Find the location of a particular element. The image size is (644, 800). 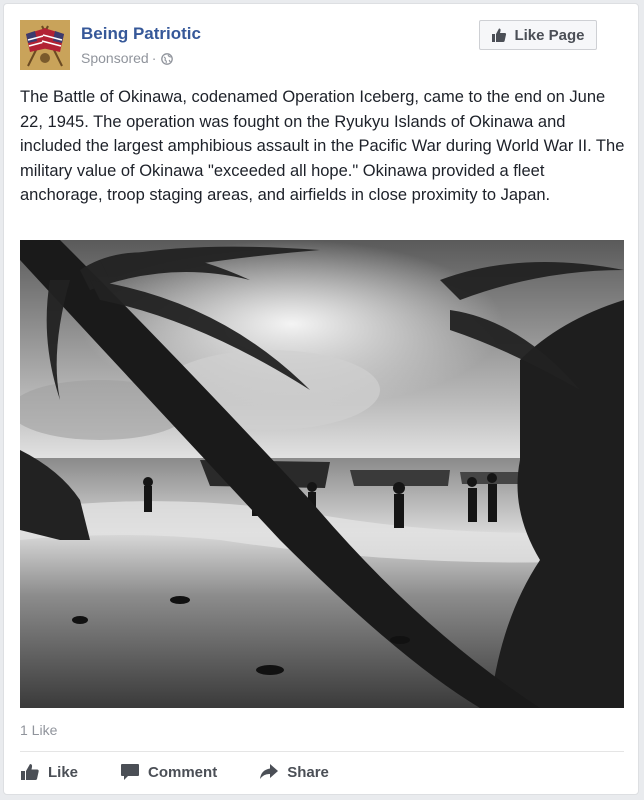

speech-bubble-icon is located at coordinates (130, 772).